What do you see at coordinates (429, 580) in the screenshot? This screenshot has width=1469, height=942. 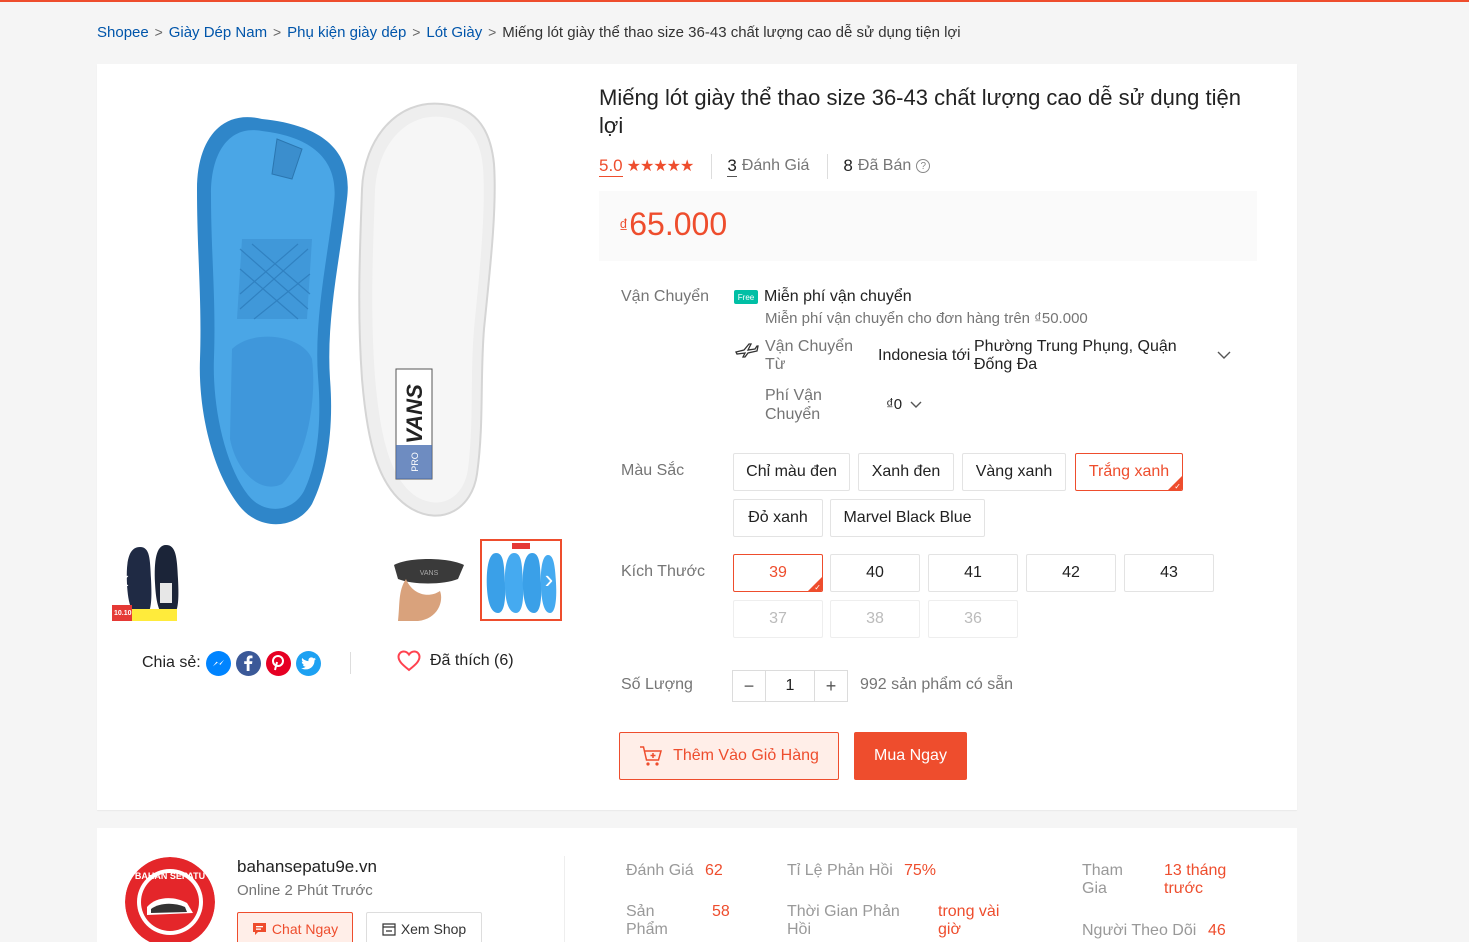 I see `thumbnail-4: VANS` at bounding box center [429, 580].